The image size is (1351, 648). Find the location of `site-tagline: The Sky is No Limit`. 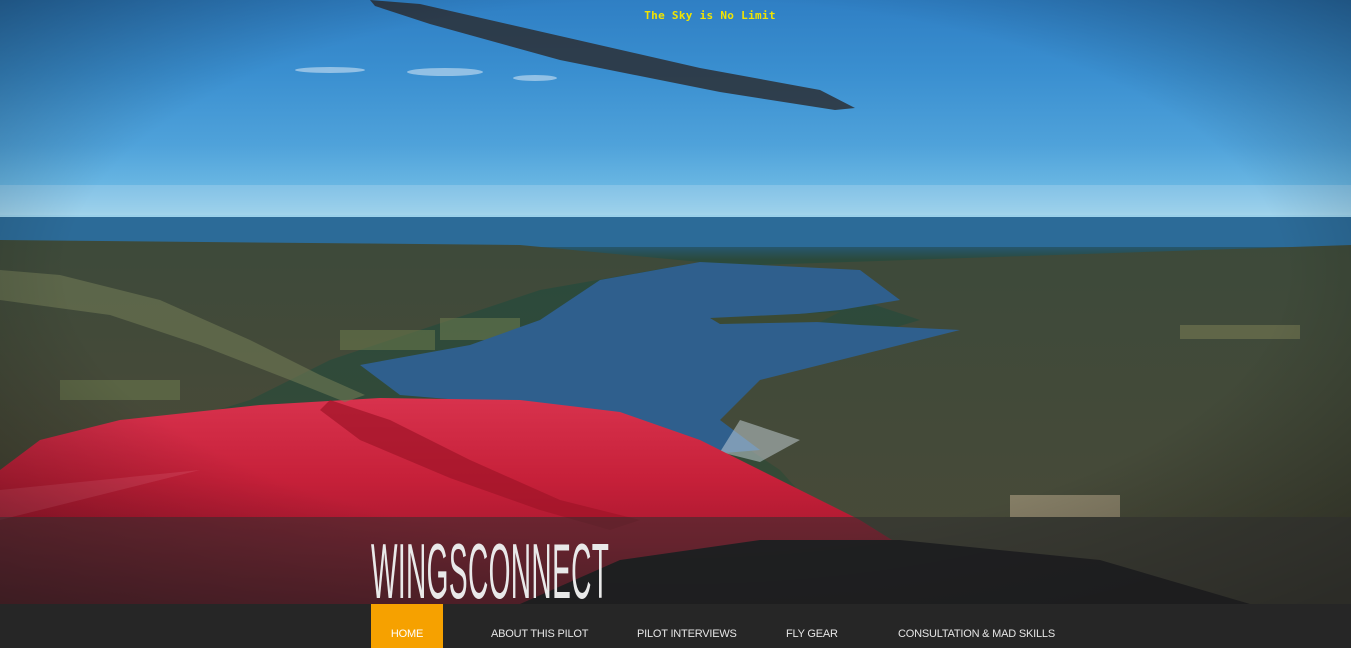

site-tagline: The Sky is No Limit is located at coordinates (710, 15).